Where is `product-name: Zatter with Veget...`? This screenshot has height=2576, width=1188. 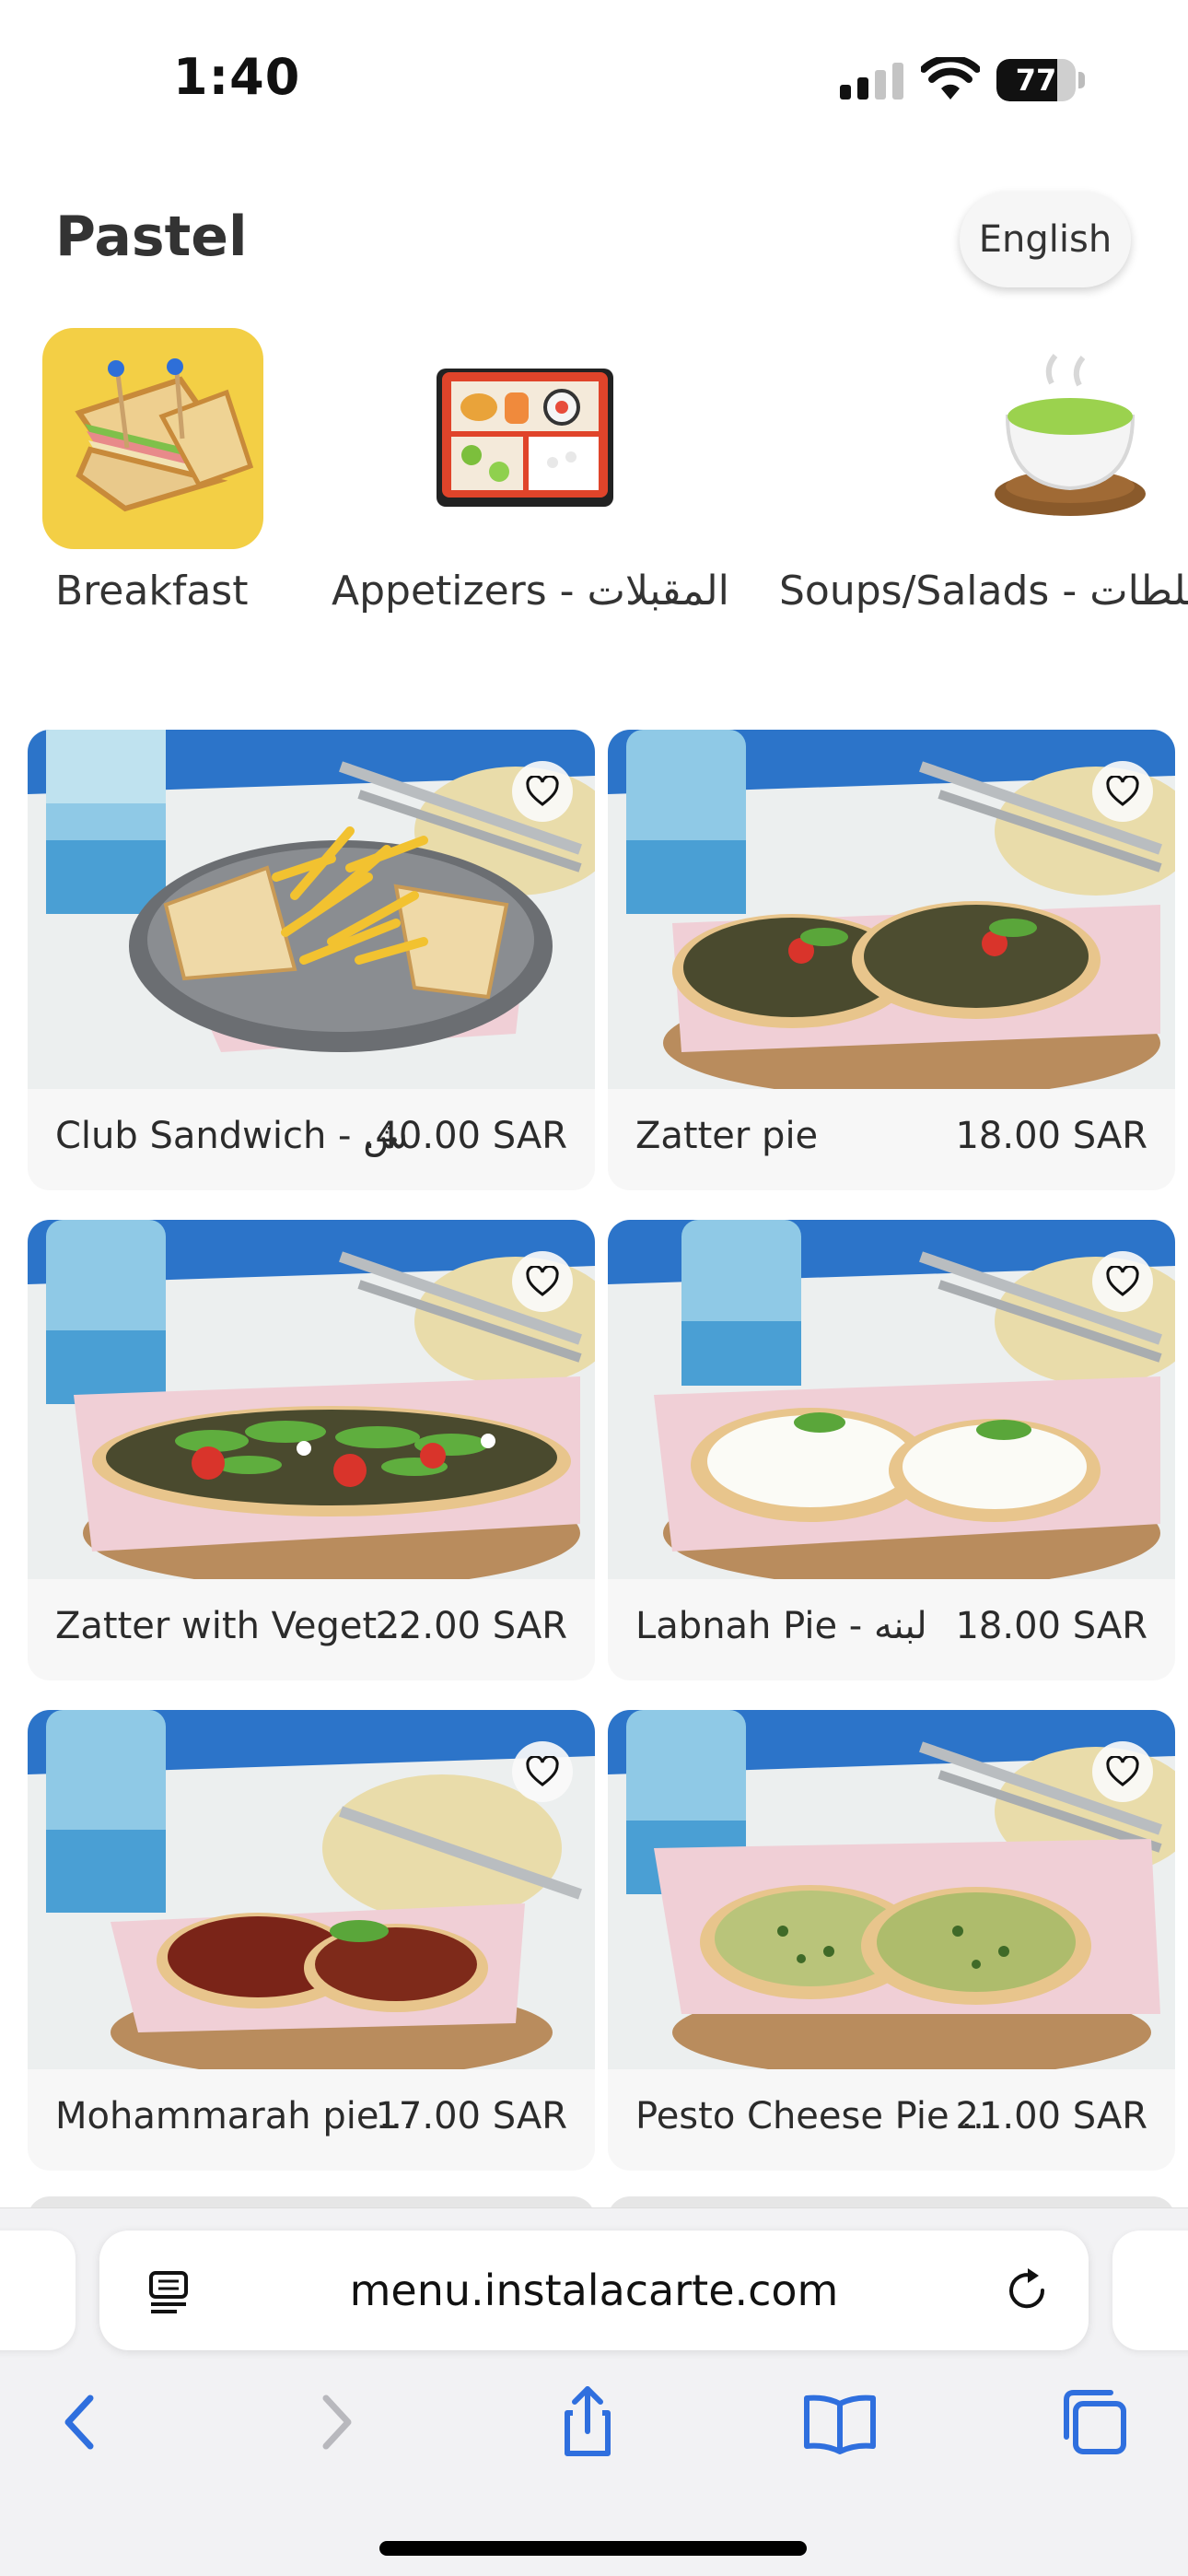 product-name: Zatter with Veget... is located at coordinates (234, 1626).